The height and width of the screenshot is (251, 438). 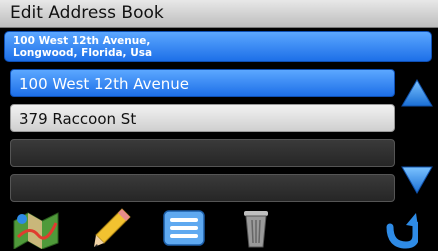 I want to click on map-route-icon, so click(x=37, y=228).